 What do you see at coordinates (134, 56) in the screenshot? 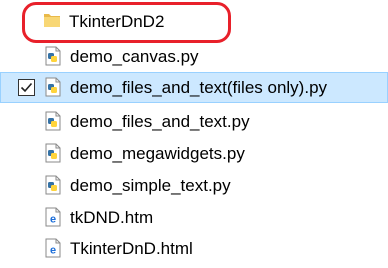
I see `file-name: demo_canvas.py` at bounding box center [134, 56].